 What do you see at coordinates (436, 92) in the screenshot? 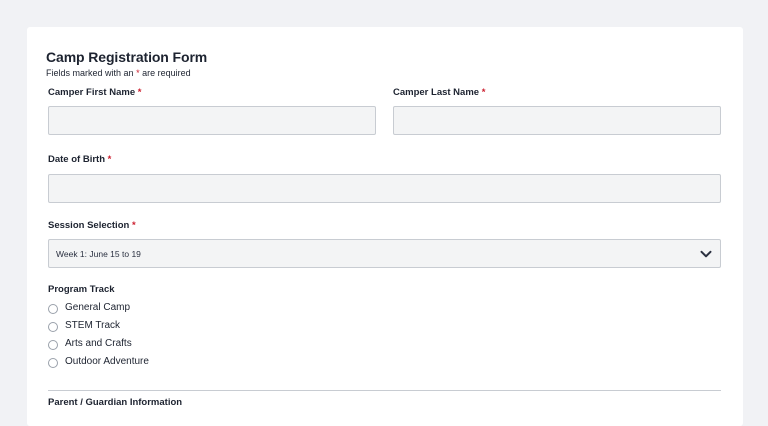
I see `last-name-label-text: Camper Last Name` at bounding box center [436, 92].